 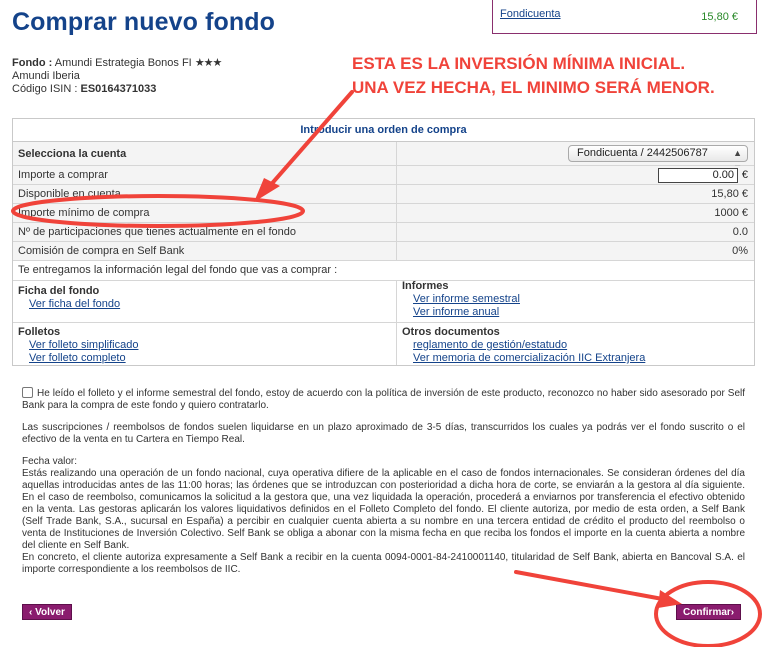 I want to click on folleto-completo-link: Ver folleto completo, so click(x=207, y=358).